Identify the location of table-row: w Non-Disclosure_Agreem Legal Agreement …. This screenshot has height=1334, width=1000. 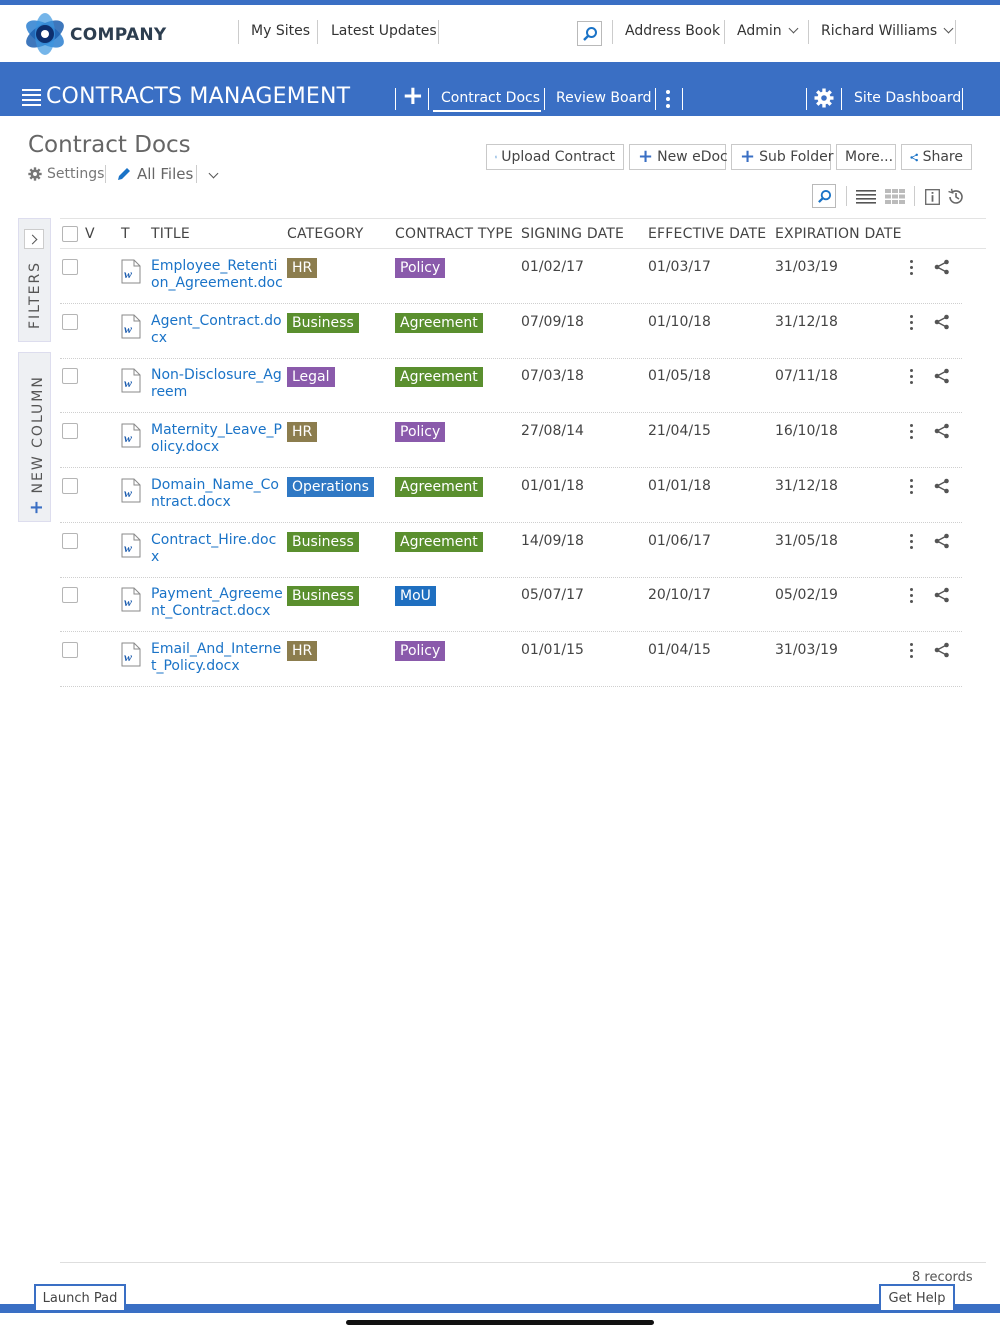
(500, 386).